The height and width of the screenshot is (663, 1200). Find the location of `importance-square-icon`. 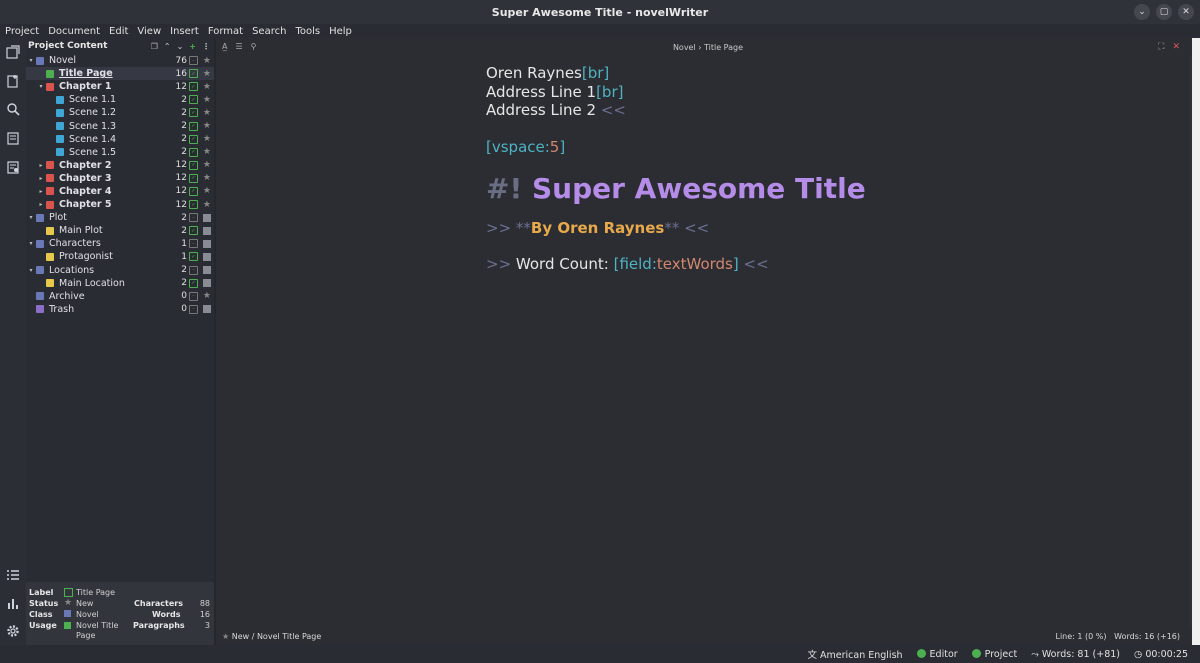

importance-square-icon is located at coordinates (207, 217).